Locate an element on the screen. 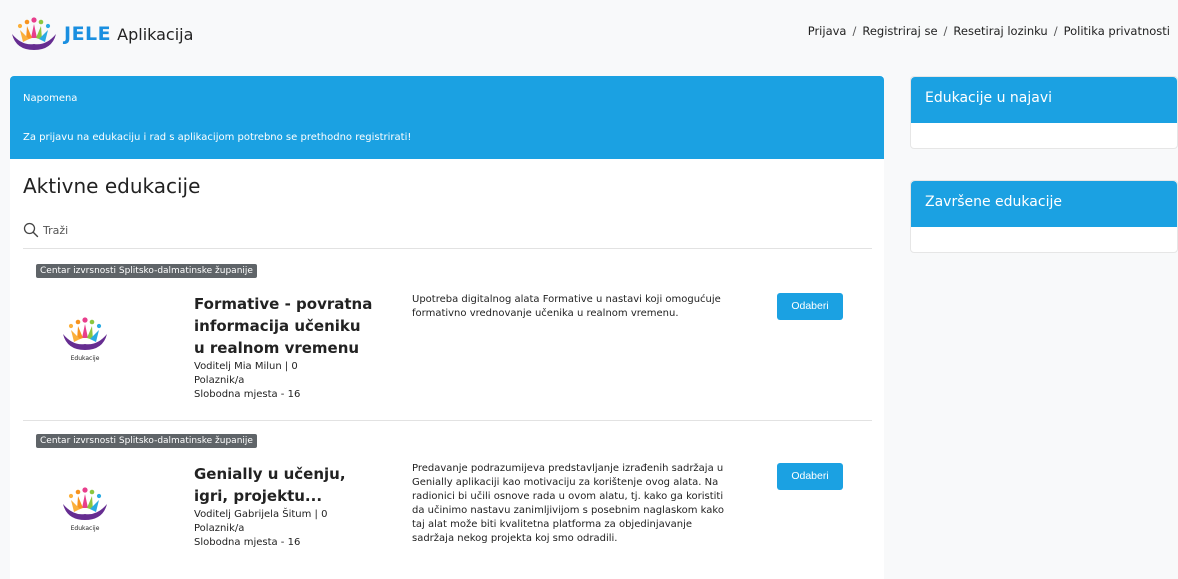 The width and height of the screenshot is (1178, 579). notice-title: Napomena is located at coordinates (50, 98).